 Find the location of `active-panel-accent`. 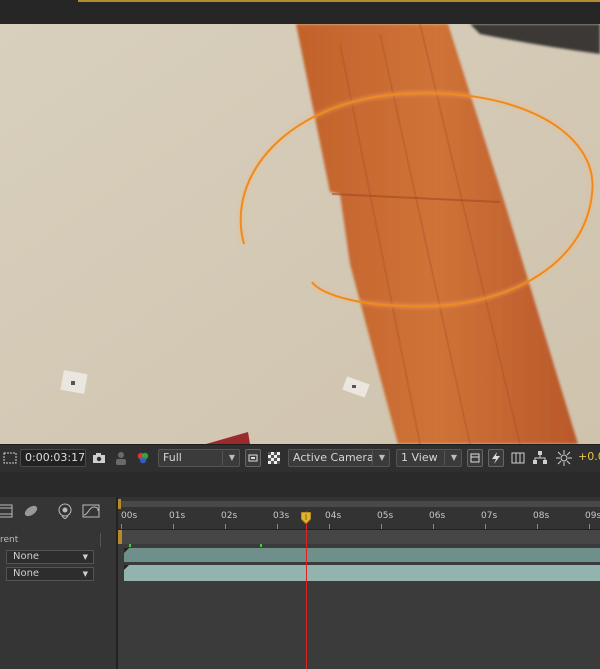

active-panel-accent is located at coordinates (339, 1).